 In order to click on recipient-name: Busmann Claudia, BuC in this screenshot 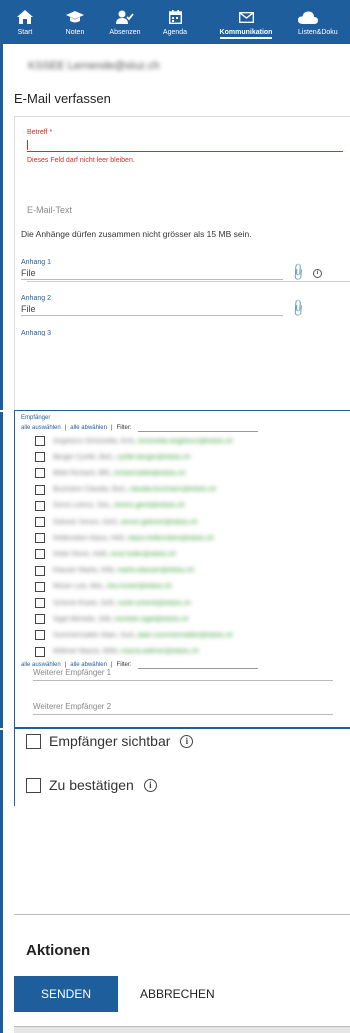, I will do `click(89, 490)`.